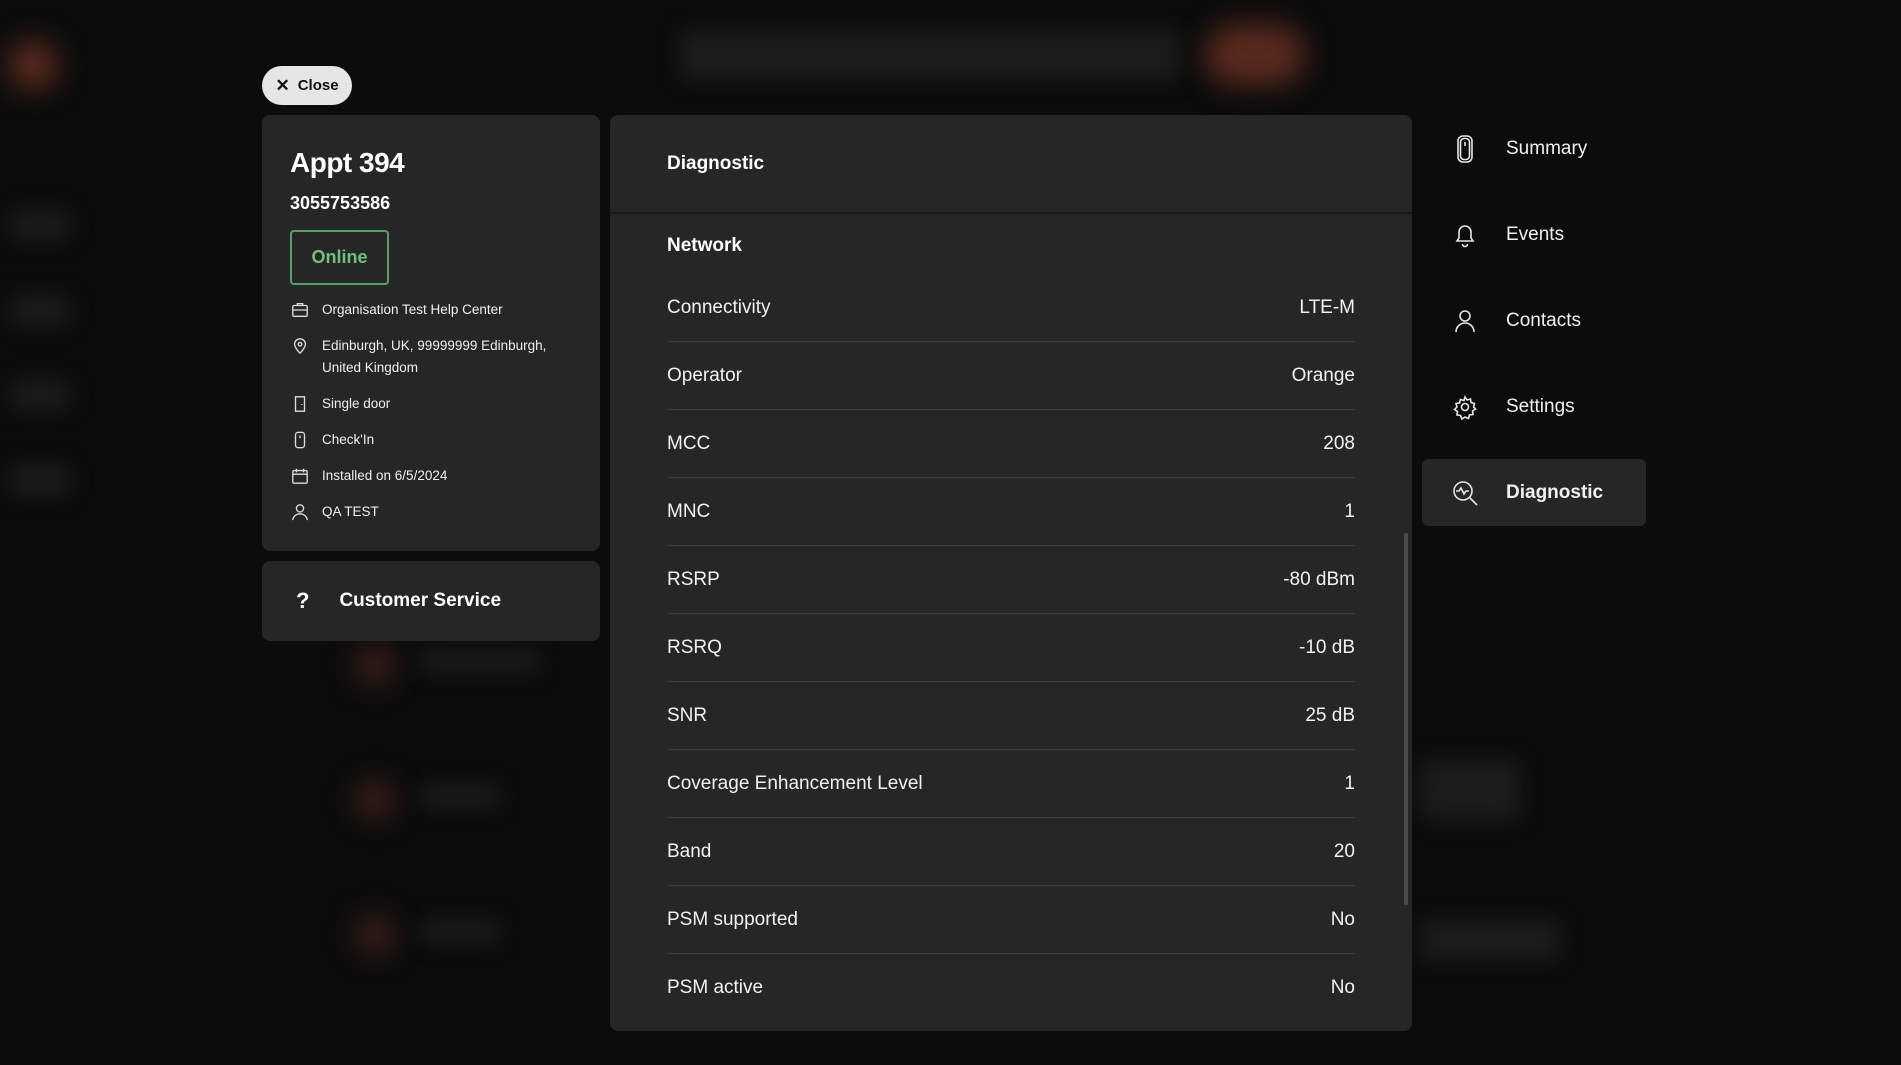  What do you see at coordinates (795, 783) in the screenshot?
I see `row-label: Coverage Enhancement Level` at bounding box center [795, 783].